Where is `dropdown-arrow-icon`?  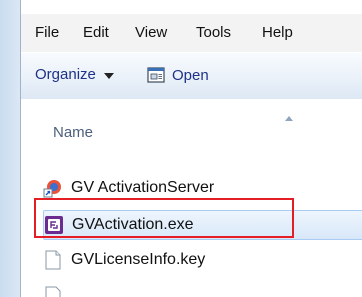
dropdown-arrow-icon is located at coordinates (108, 75).